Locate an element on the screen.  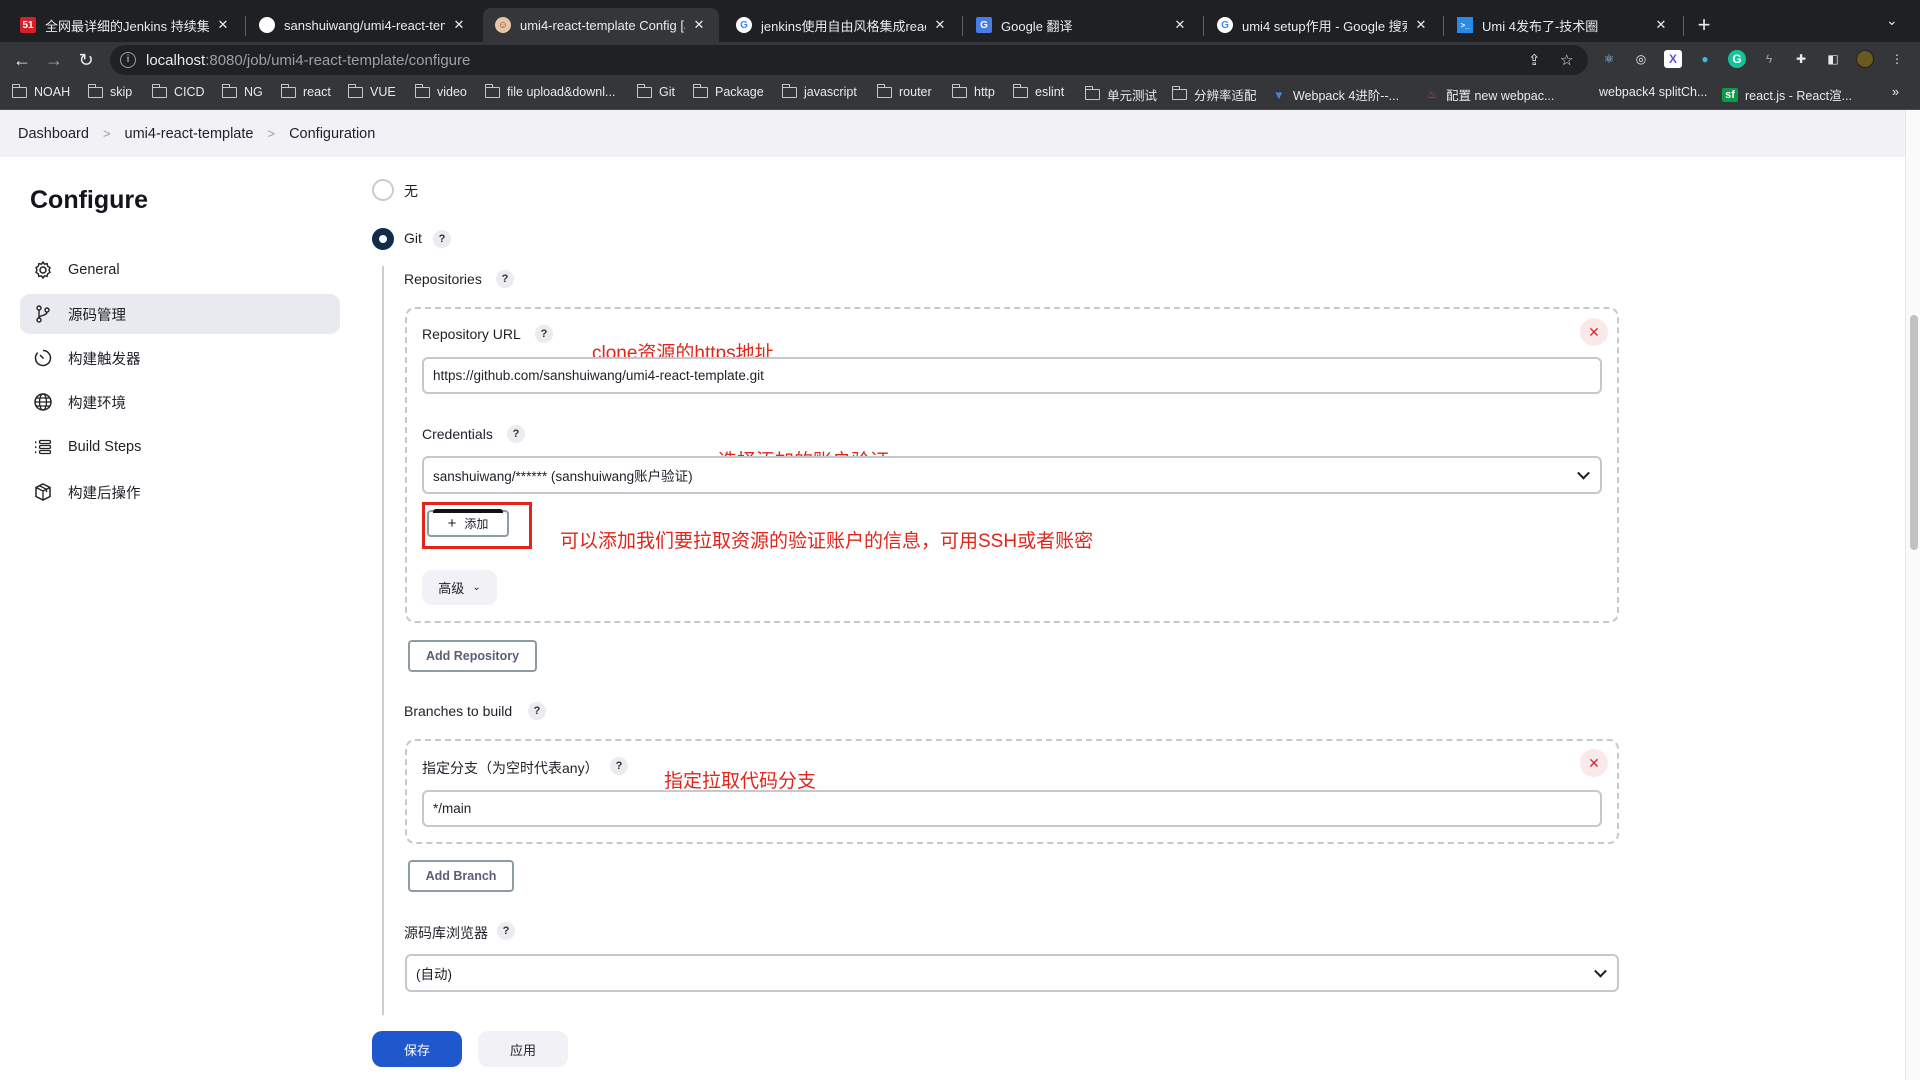
more-menu-icon: ⋮ is located at coordinates (1897, 59).